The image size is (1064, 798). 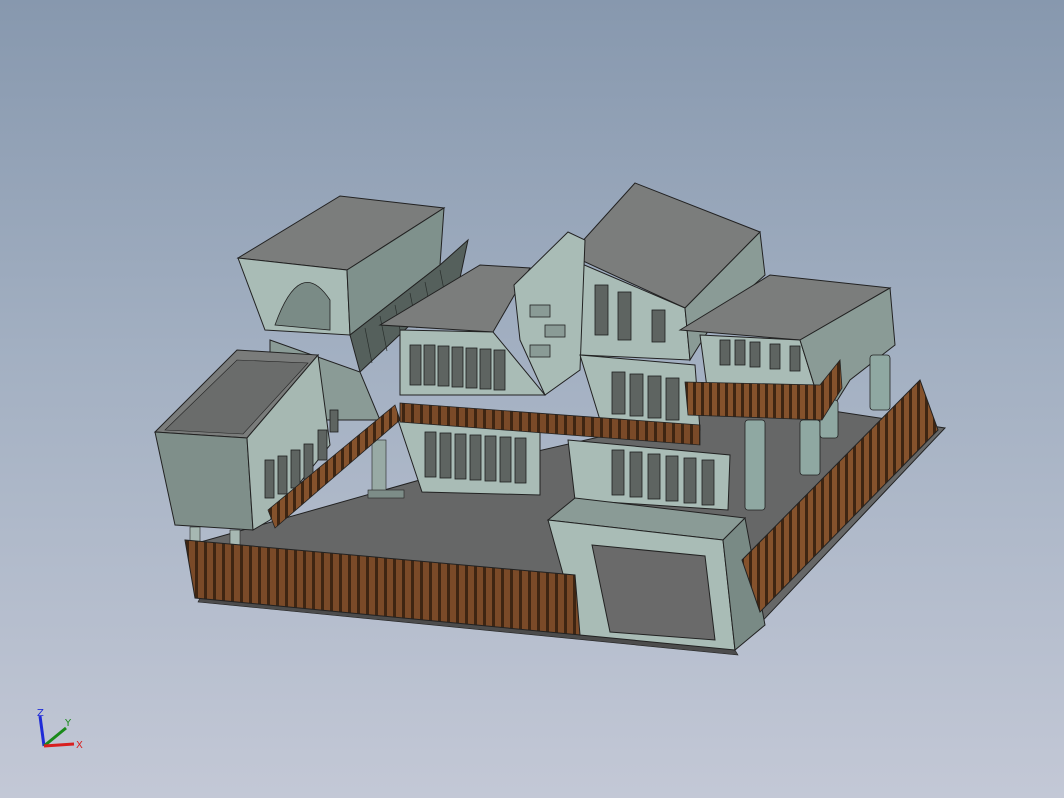 I want to click on z-axis-label: Z, so click(x=40, y=713).